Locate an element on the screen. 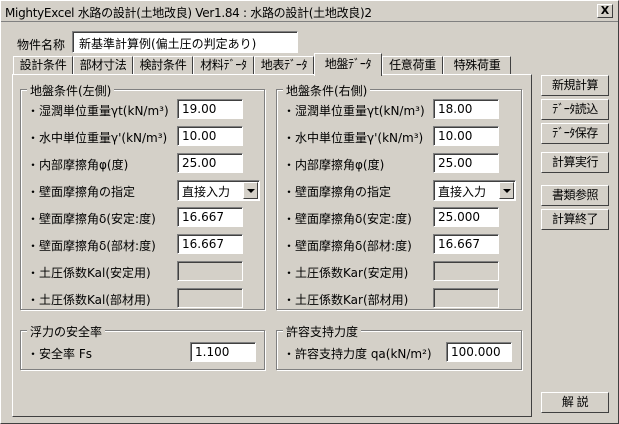 This screenshot has height=424, width=619. right-wall-friction-spec-select: 直接入力 is located at coordinates (474, 190).